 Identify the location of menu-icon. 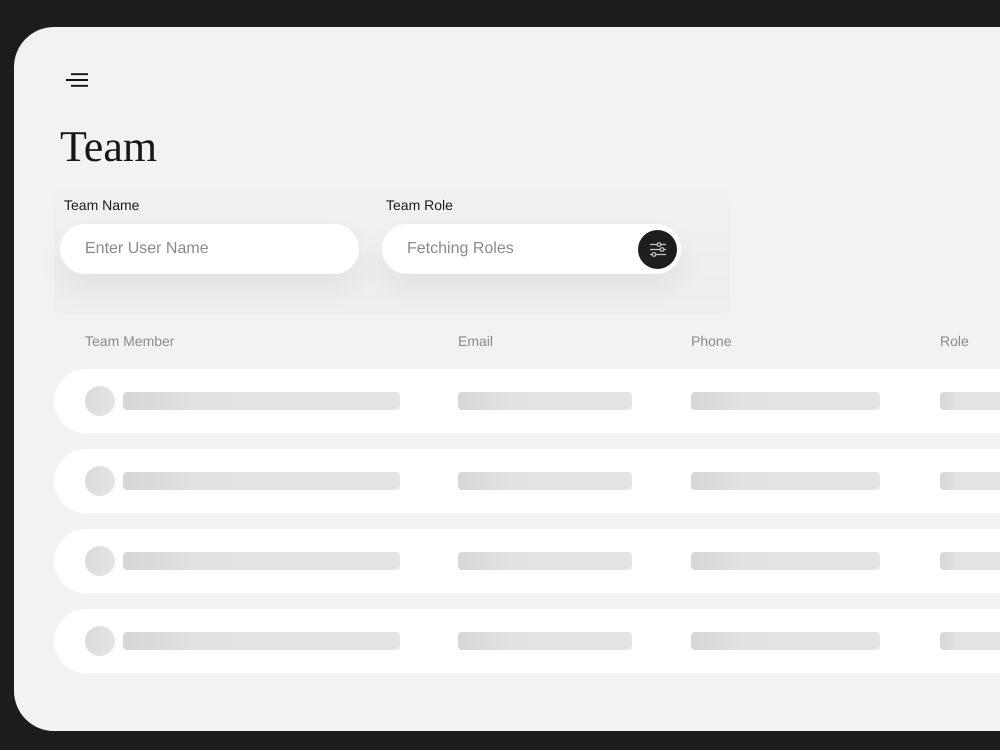
(77, 80).